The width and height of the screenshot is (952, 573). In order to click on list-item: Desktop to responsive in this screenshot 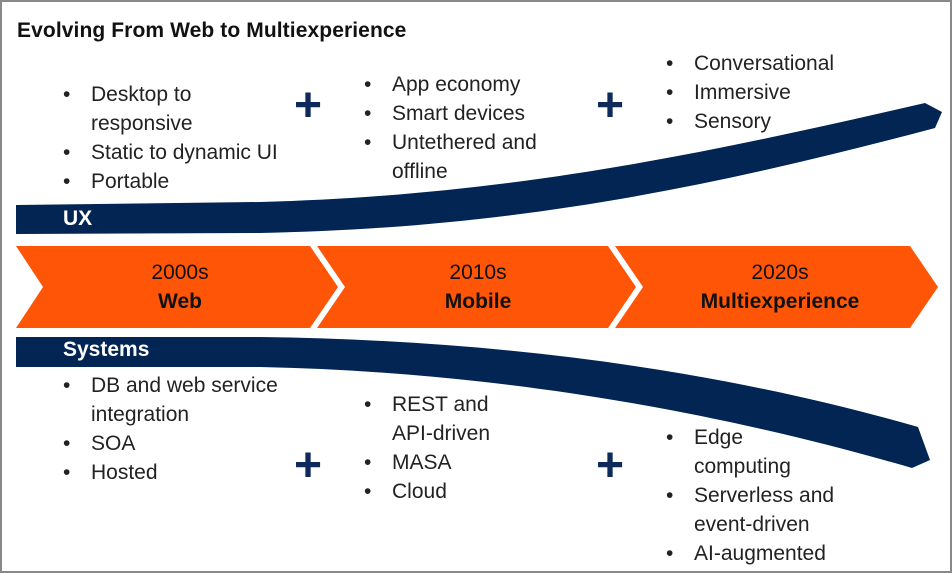, I will do `click(156, 109)`.